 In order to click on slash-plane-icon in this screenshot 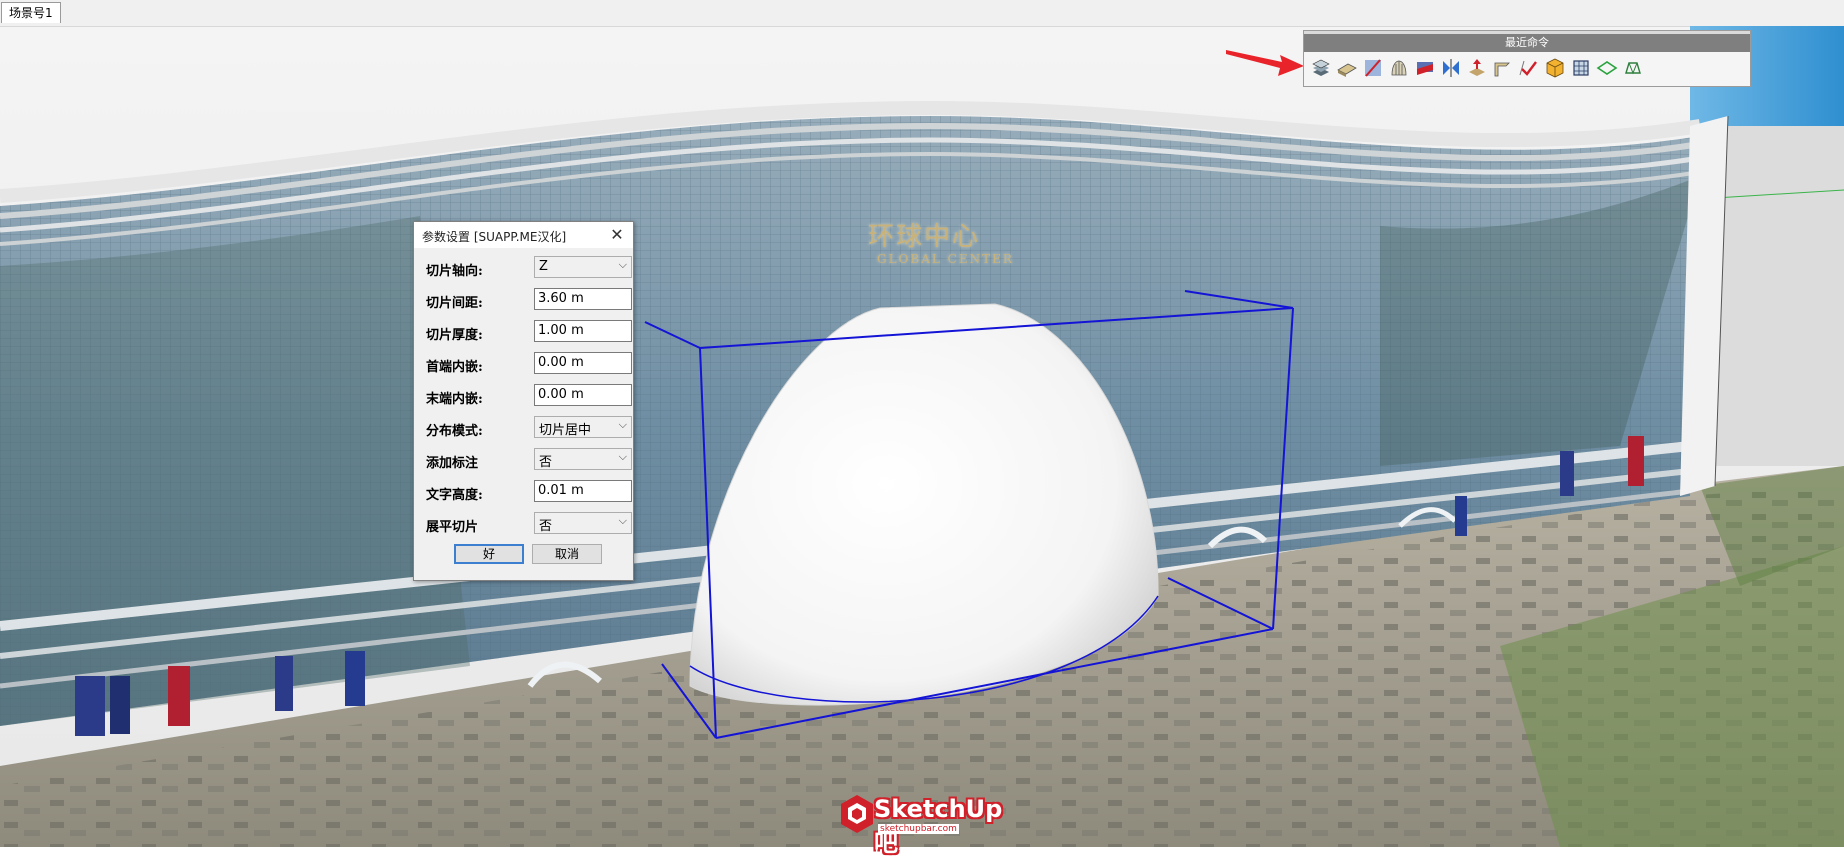, I will do `click(1373, 68)`.